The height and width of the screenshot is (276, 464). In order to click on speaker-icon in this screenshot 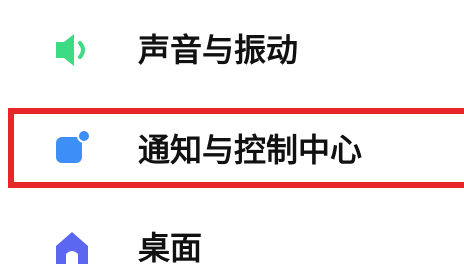, I will do `click(72, 50)`.